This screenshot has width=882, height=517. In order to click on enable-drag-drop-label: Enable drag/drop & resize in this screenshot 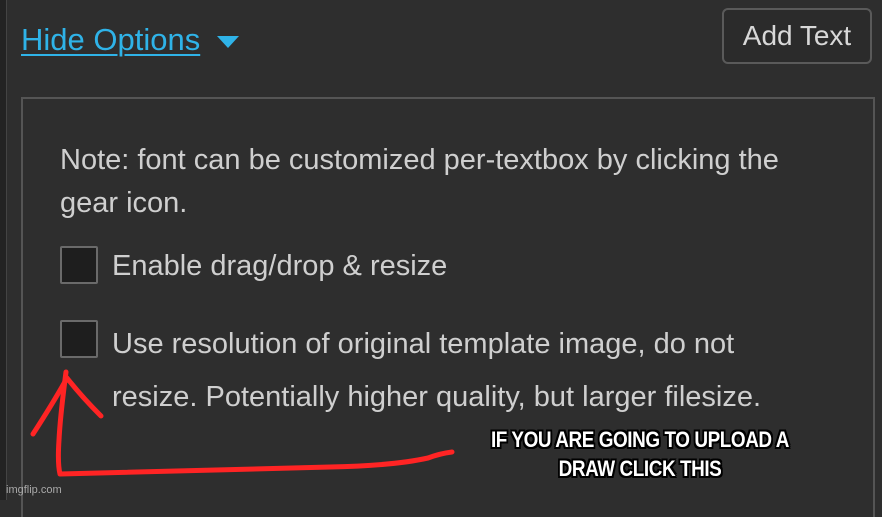, I will do `click(279, 266)`.